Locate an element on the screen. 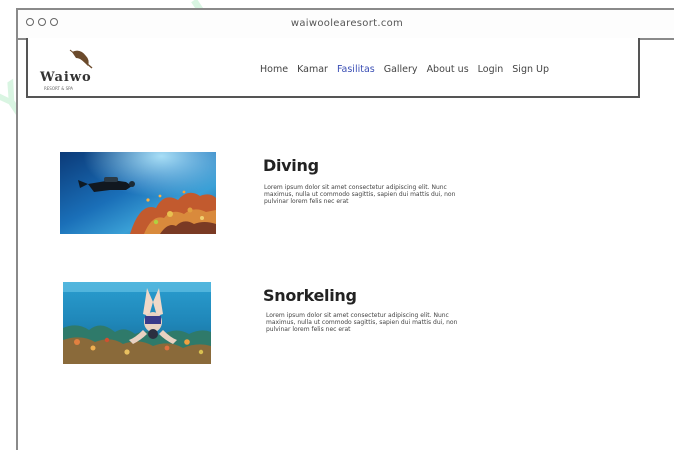 The height and width of the screenshot is (450, 674). facility-title: Snorkeling is located at coordinates (310, 295).